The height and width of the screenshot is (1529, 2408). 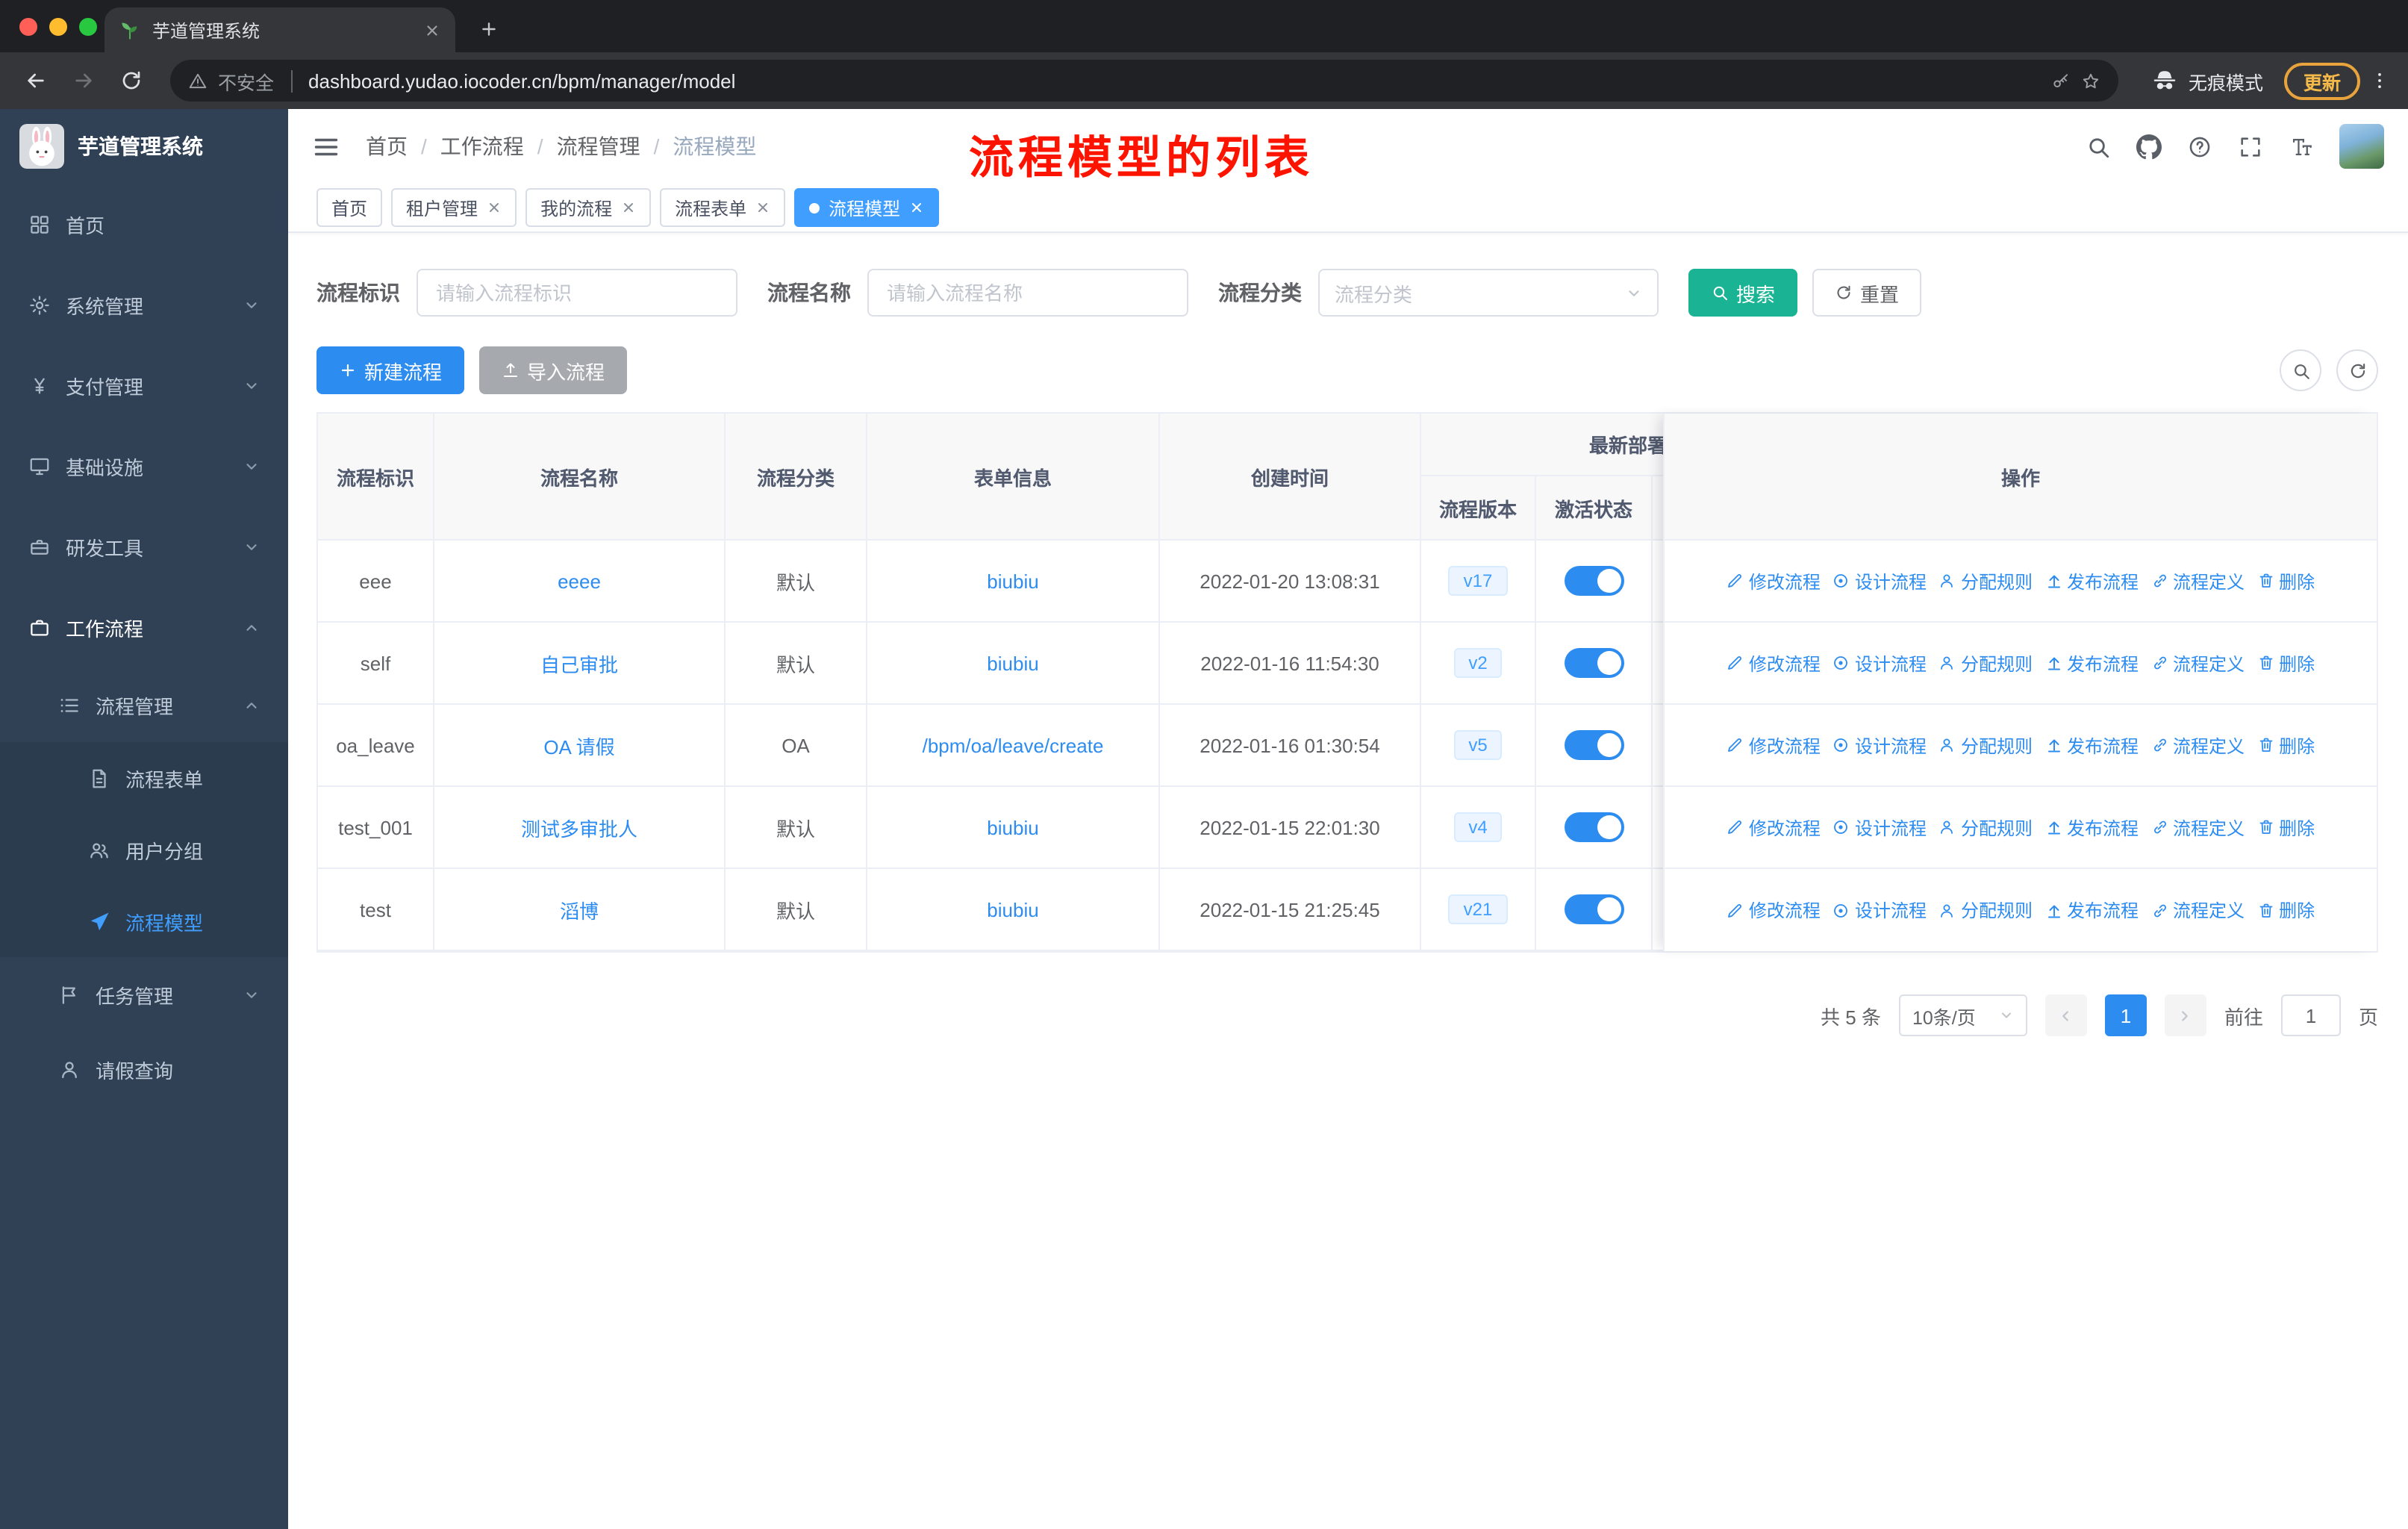 I want to click on sidebar-item-process-management: 流程管理, so click(x=144, y=704).